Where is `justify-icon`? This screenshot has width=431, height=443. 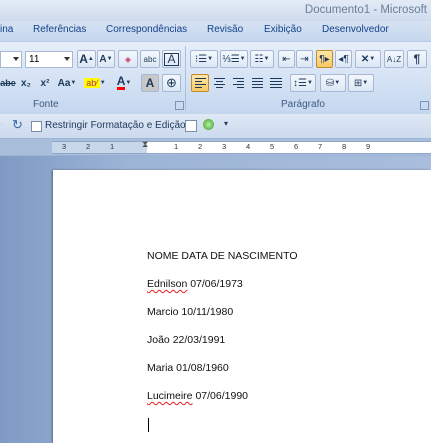
justify-icon is located at coordinates (257, 83).